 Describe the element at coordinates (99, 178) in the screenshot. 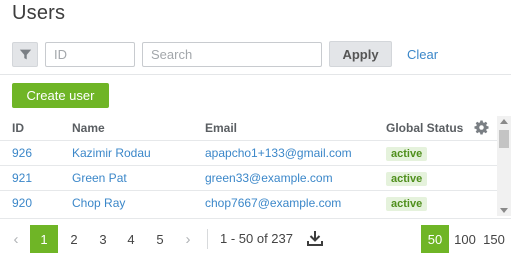

I see `user-name-link: Green Pat` at that location.